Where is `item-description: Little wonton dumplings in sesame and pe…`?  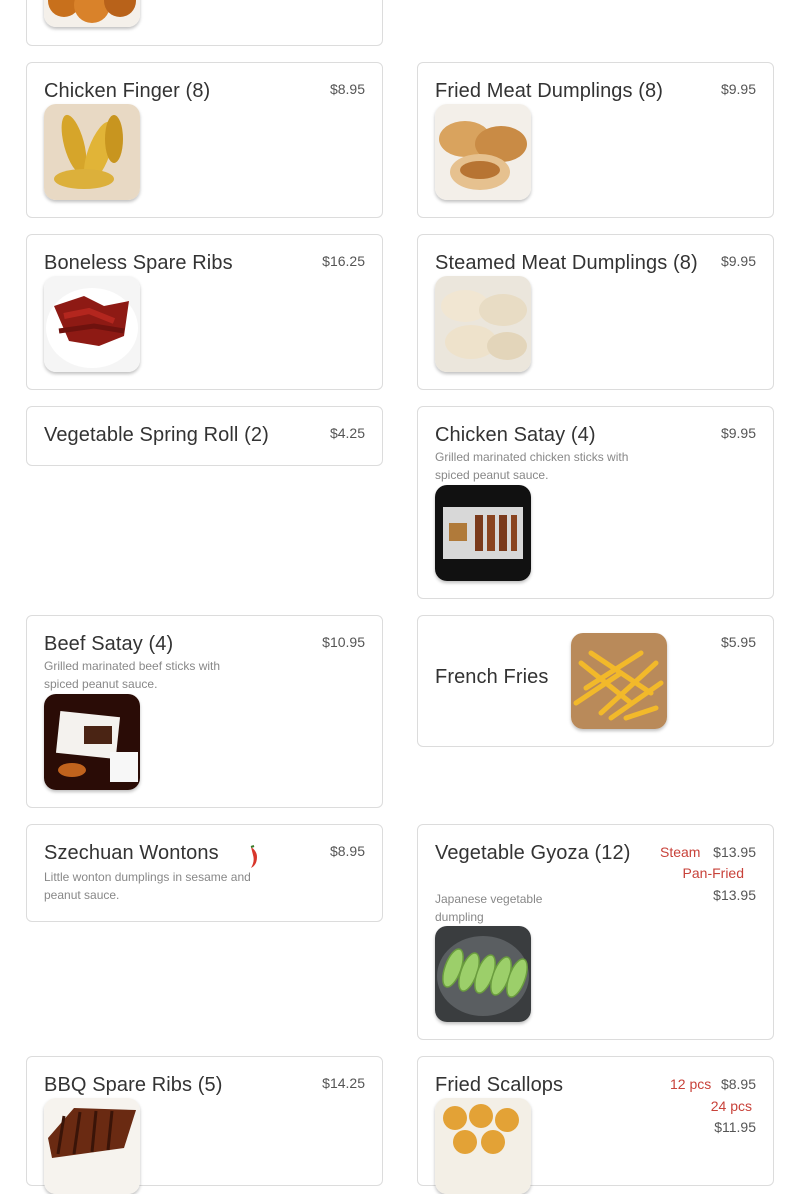
item-description: Little wonton dumplings in sesame and pe… is located at coordinates (147, 886).